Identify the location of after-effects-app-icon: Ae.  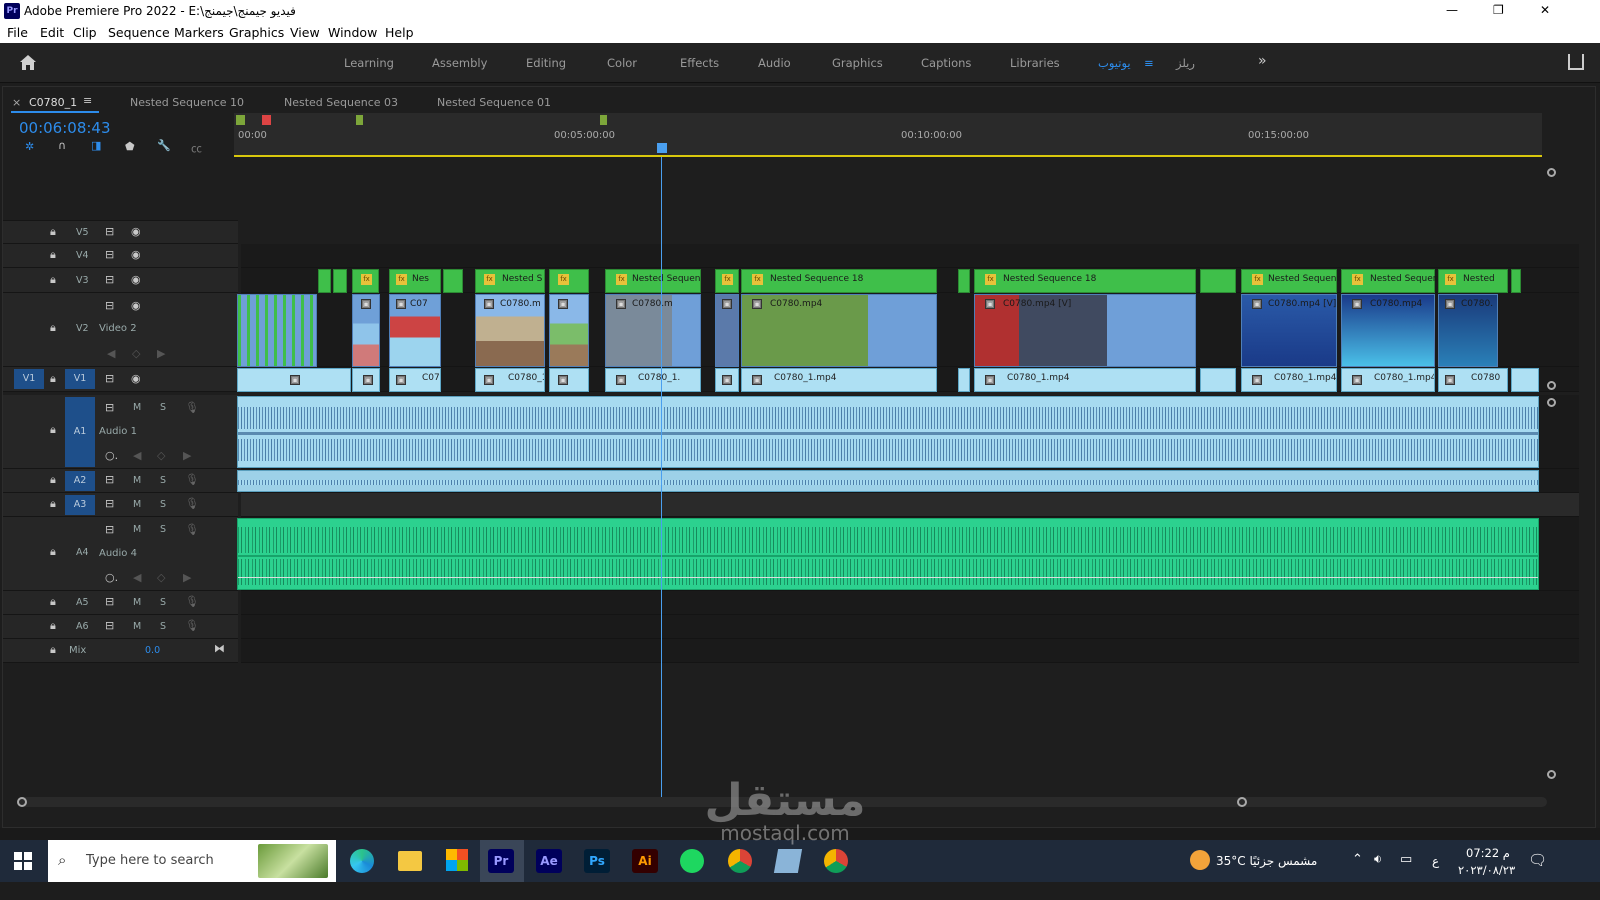
(549, 861).